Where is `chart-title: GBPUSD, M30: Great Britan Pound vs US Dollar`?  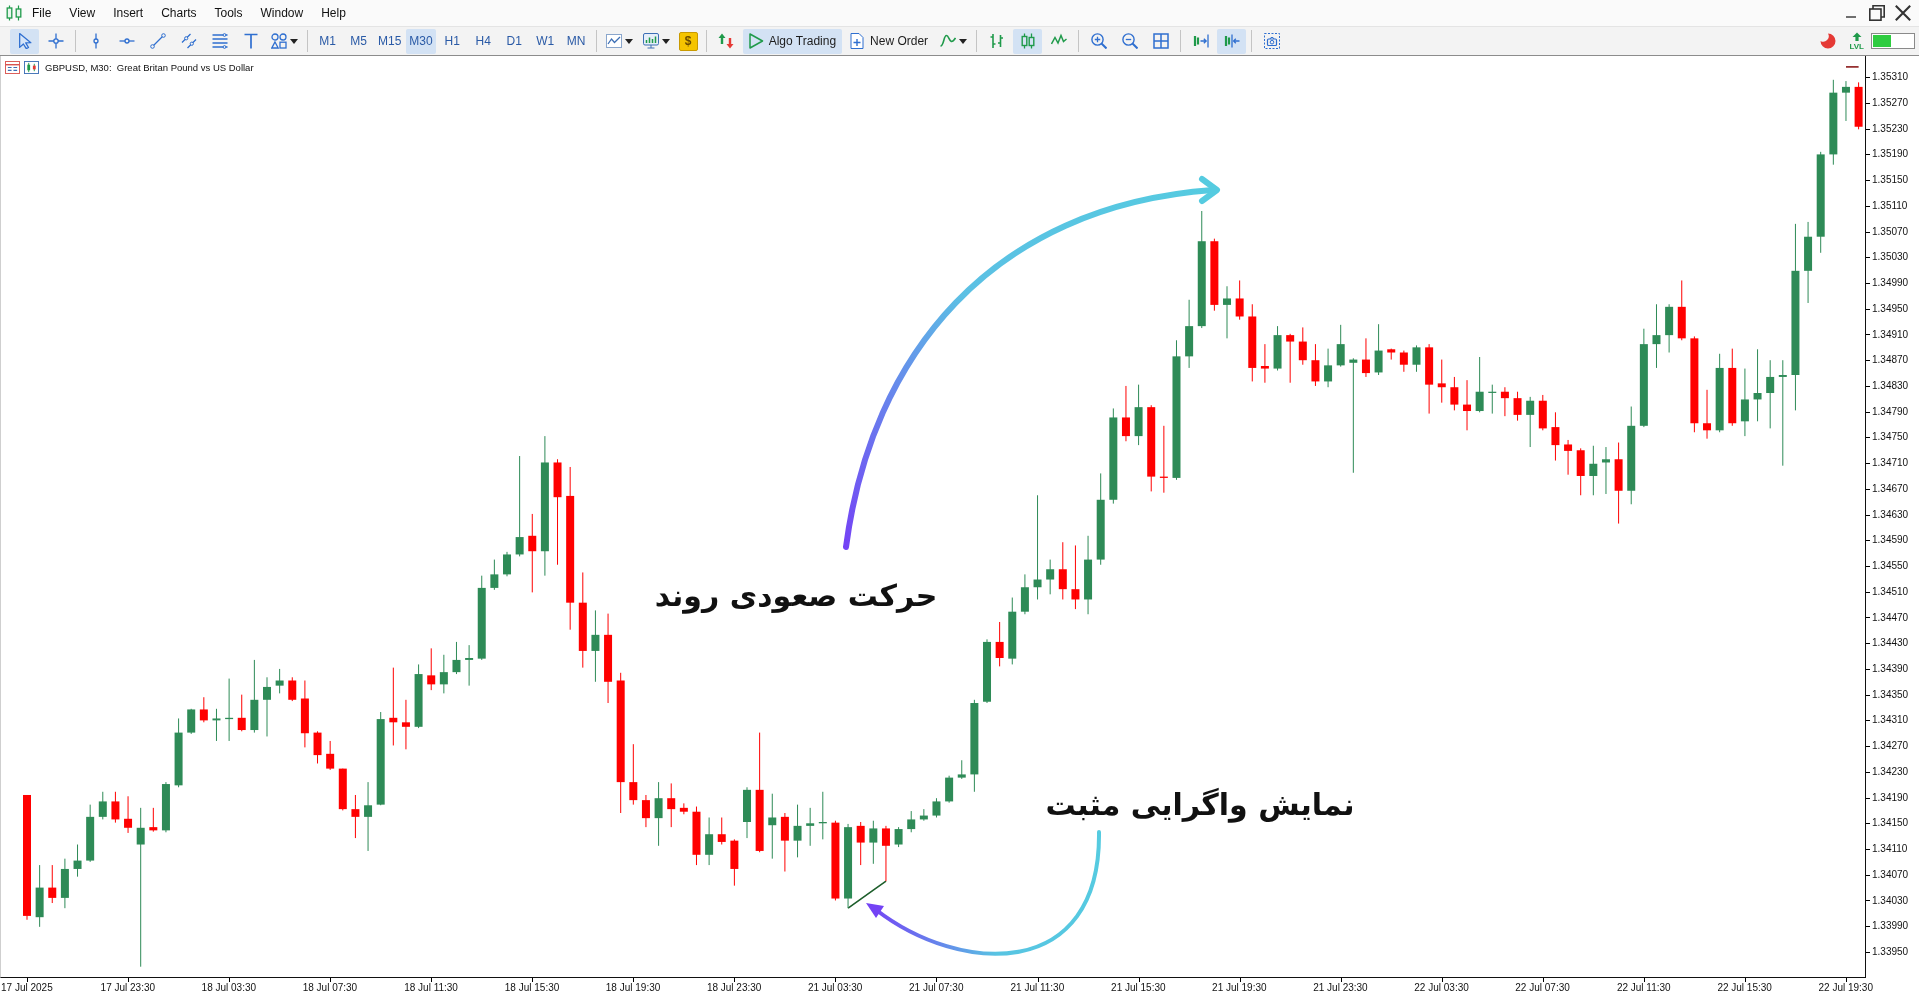
chart-title: GBPUSD, M30: Great Britan Pound vs US Dollar is located at coordinates (149, 67).